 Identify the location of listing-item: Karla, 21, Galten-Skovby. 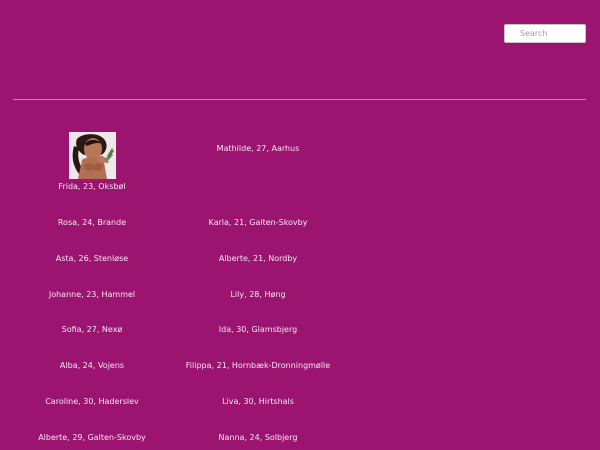
(258, 223).